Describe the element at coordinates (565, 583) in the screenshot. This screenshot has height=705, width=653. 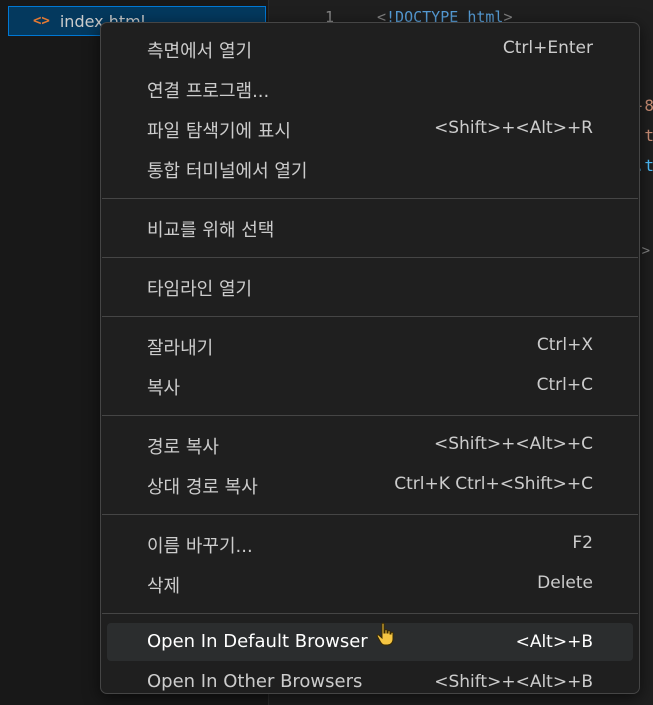
I see `menu-item-shortcut: Delete` at that location.